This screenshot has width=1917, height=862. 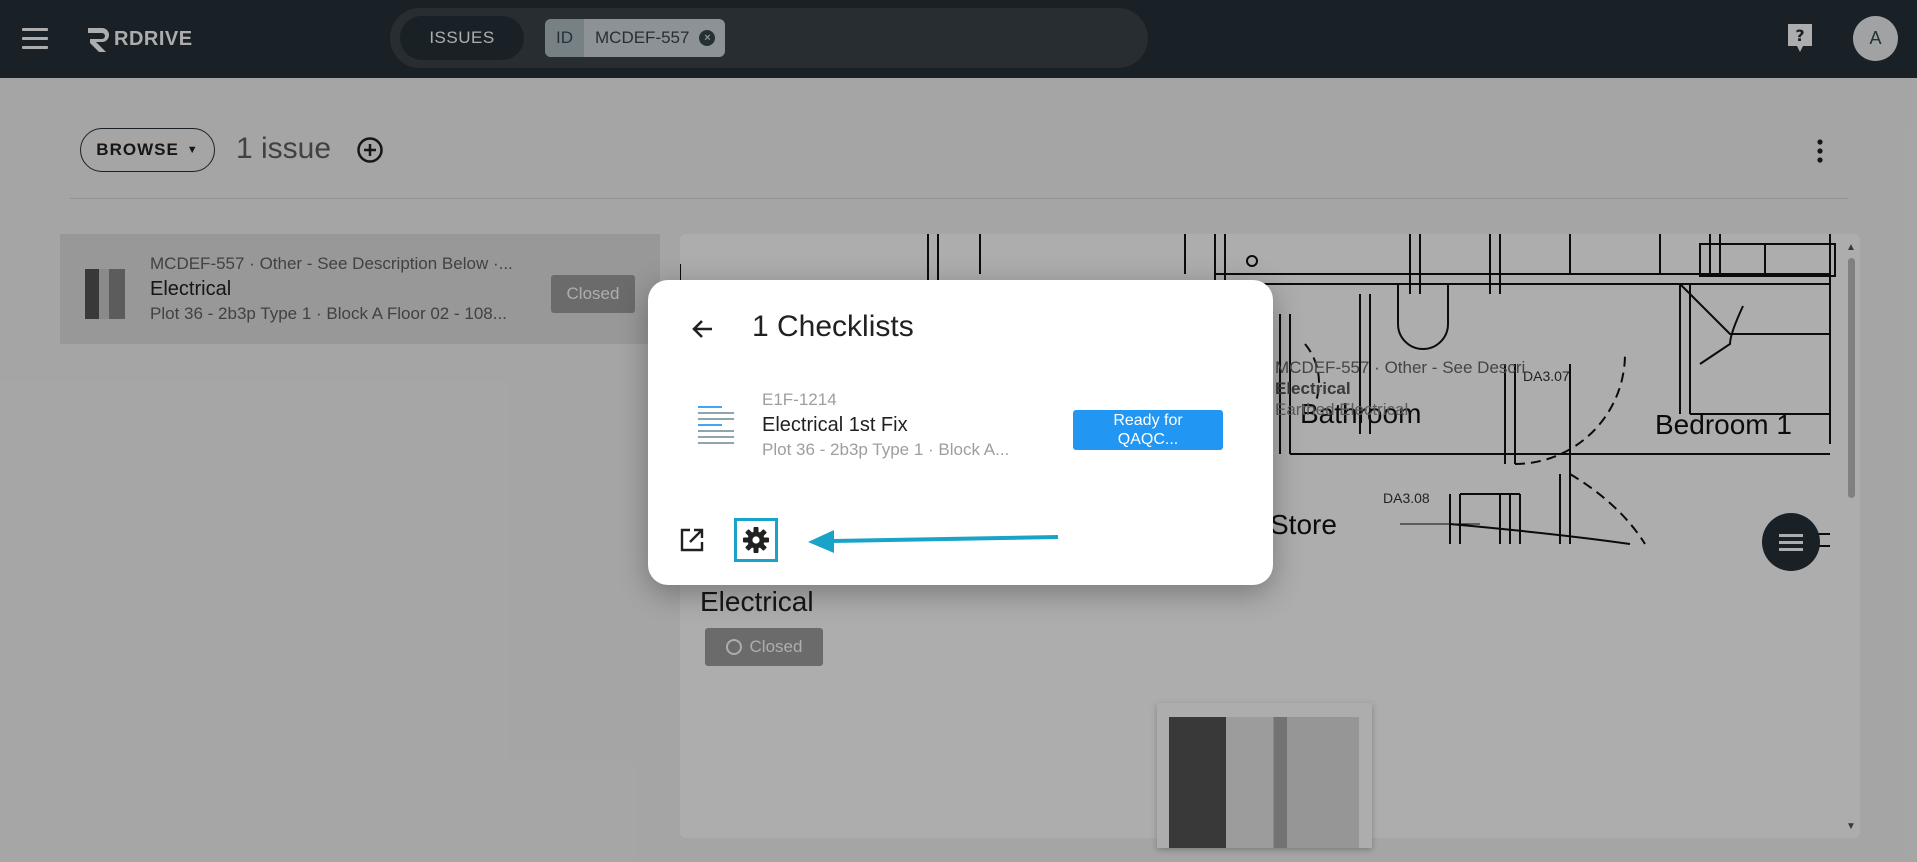 I want to click on gear-icon, so click(x=756, y=540).